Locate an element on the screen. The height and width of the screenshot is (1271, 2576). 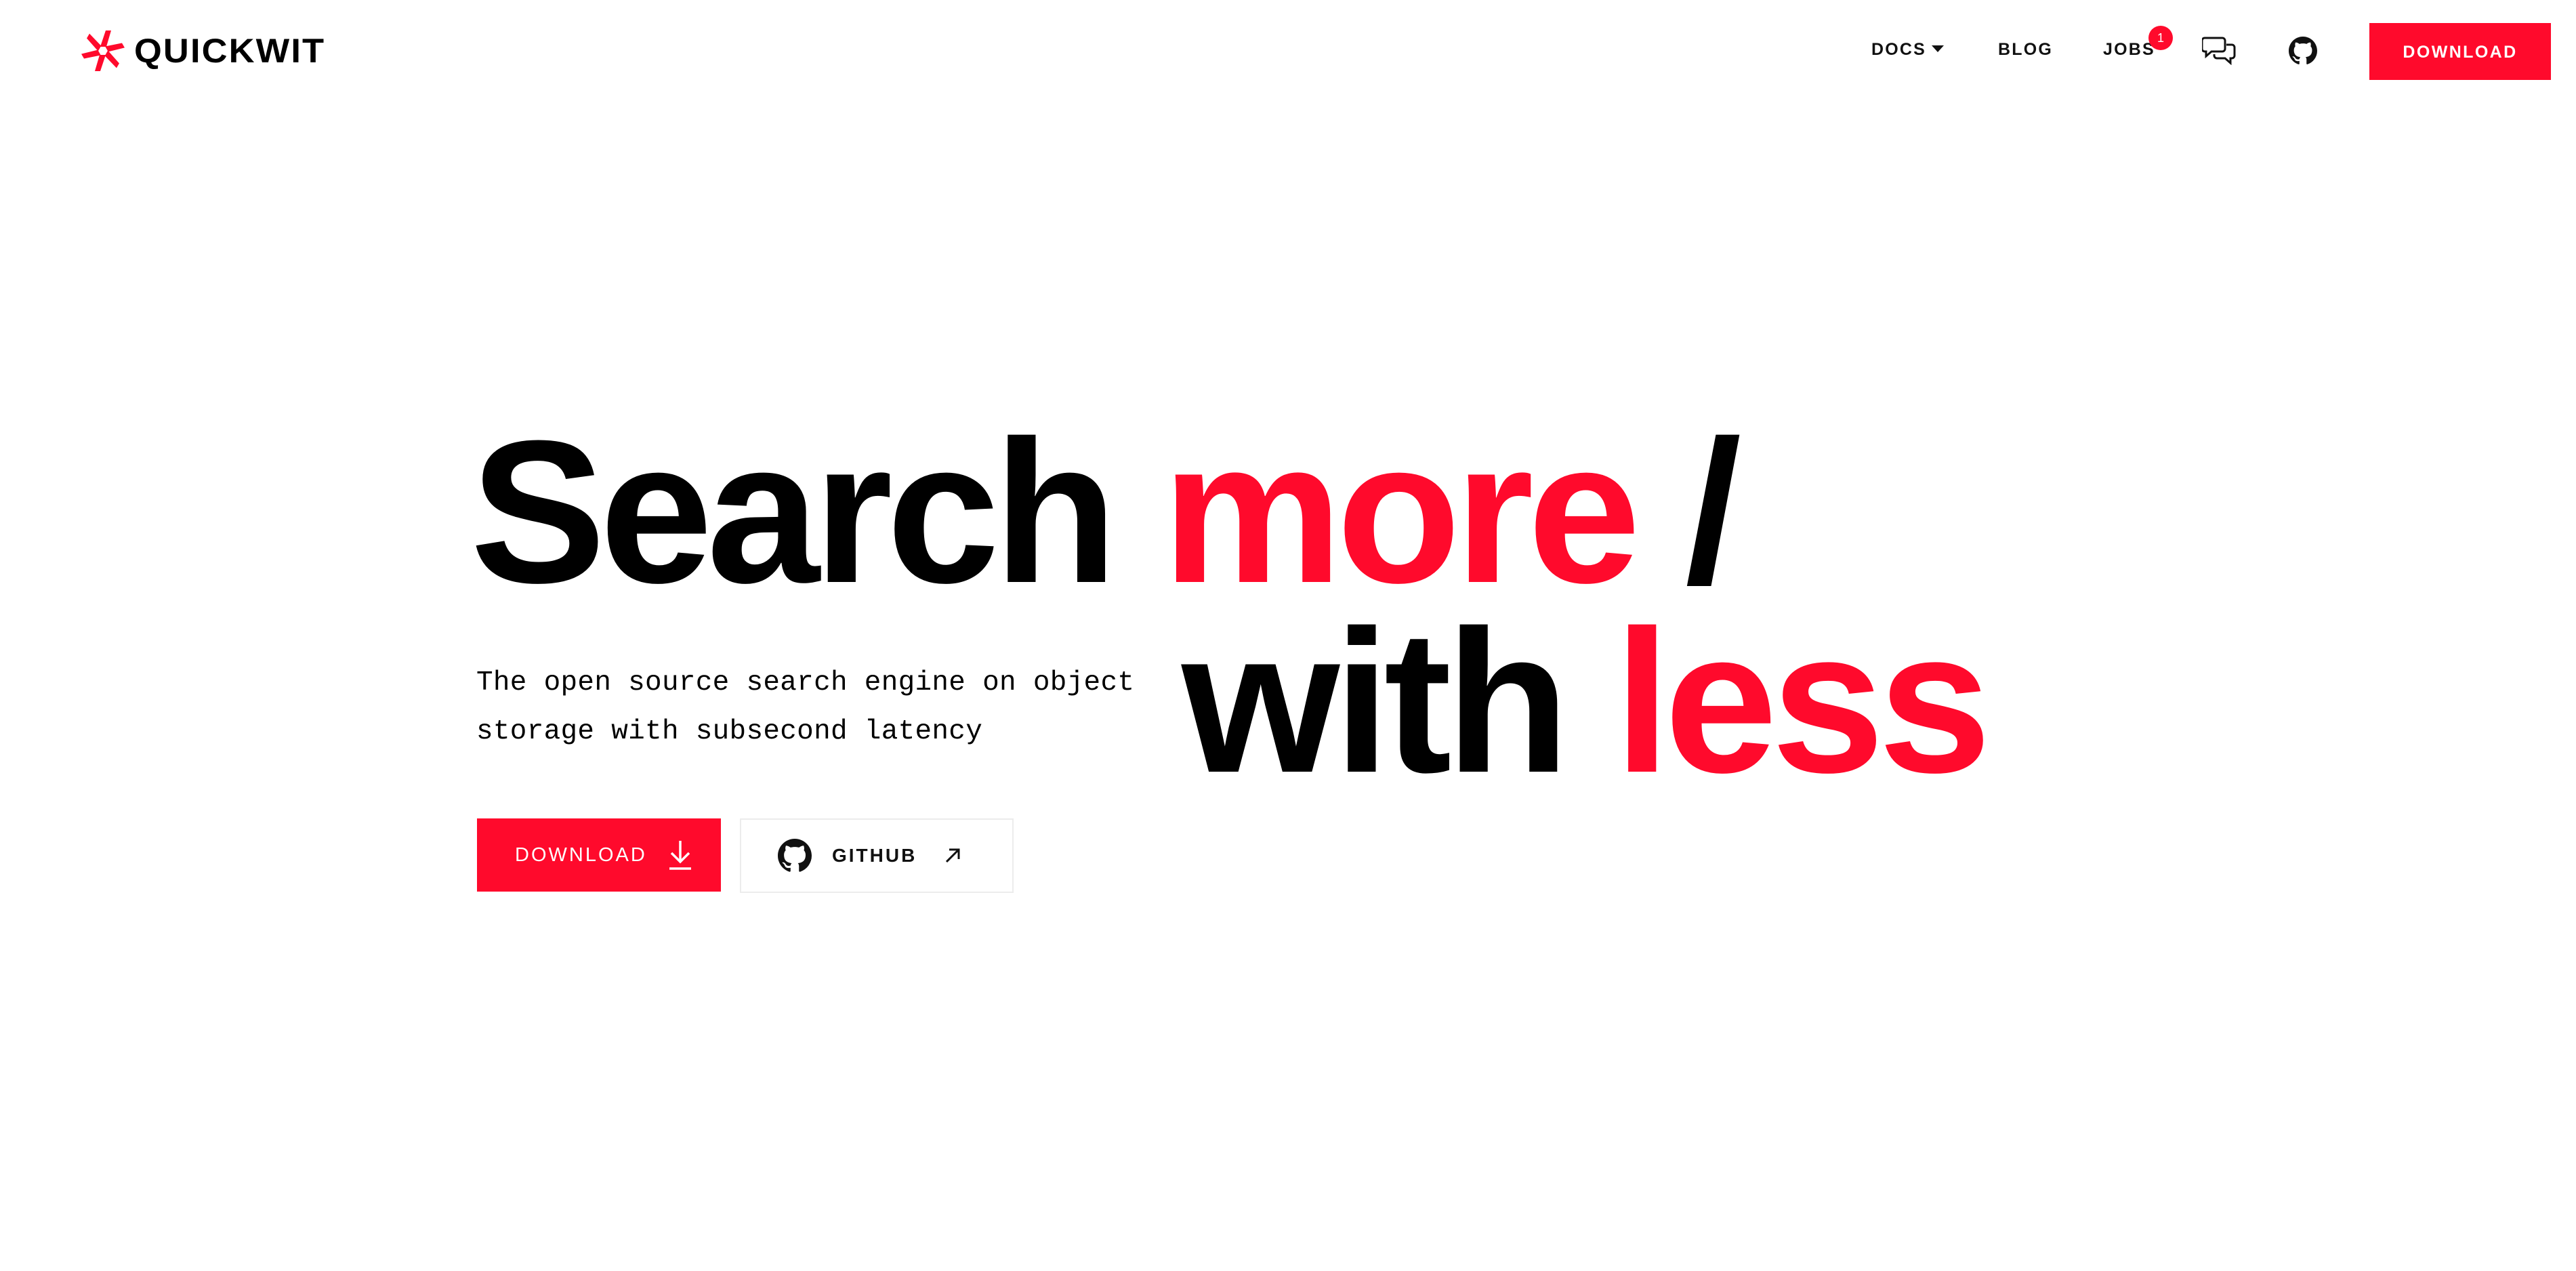
hero-title-line-2: with less is located at coordinates (1586, 701).